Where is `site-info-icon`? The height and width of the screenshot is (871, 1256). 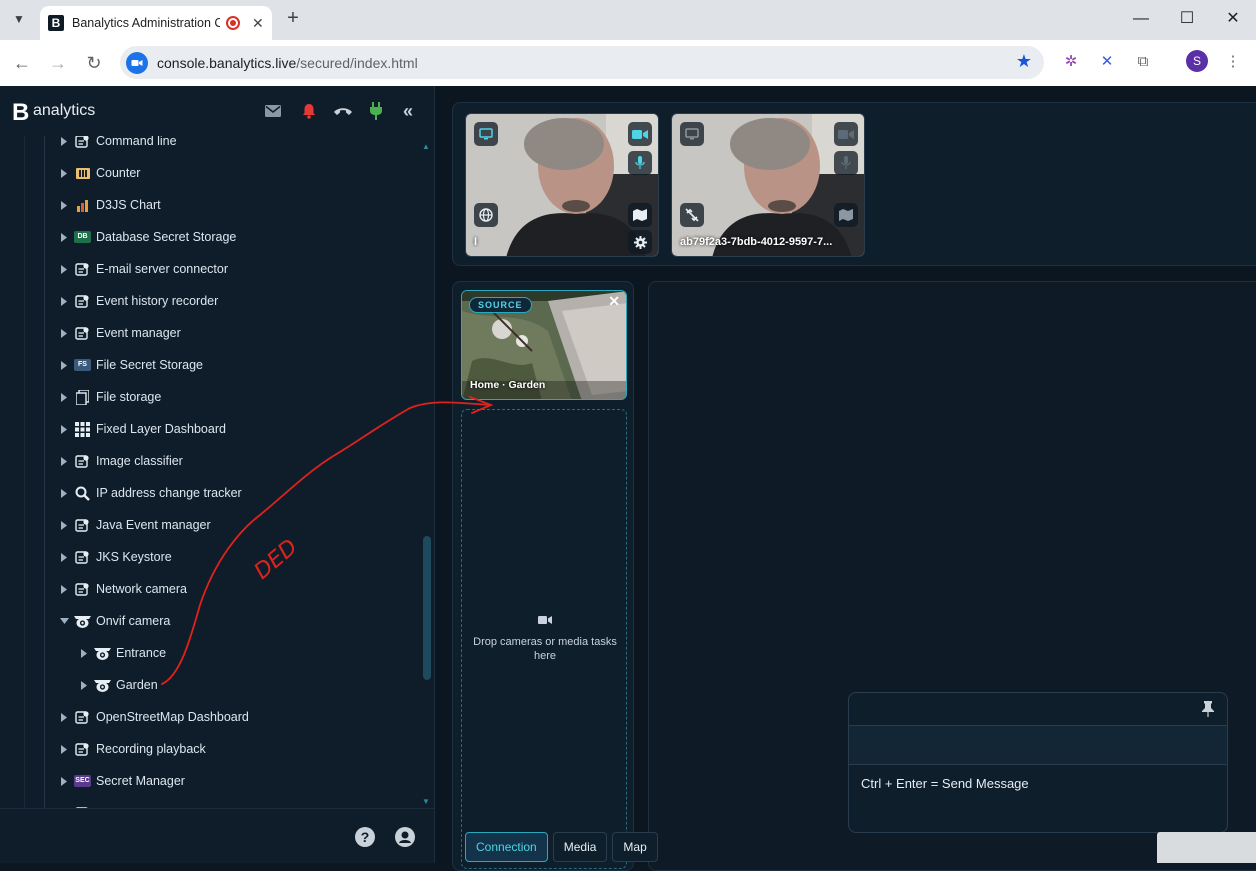 site-info-icon is located at coordinates (137, 62).